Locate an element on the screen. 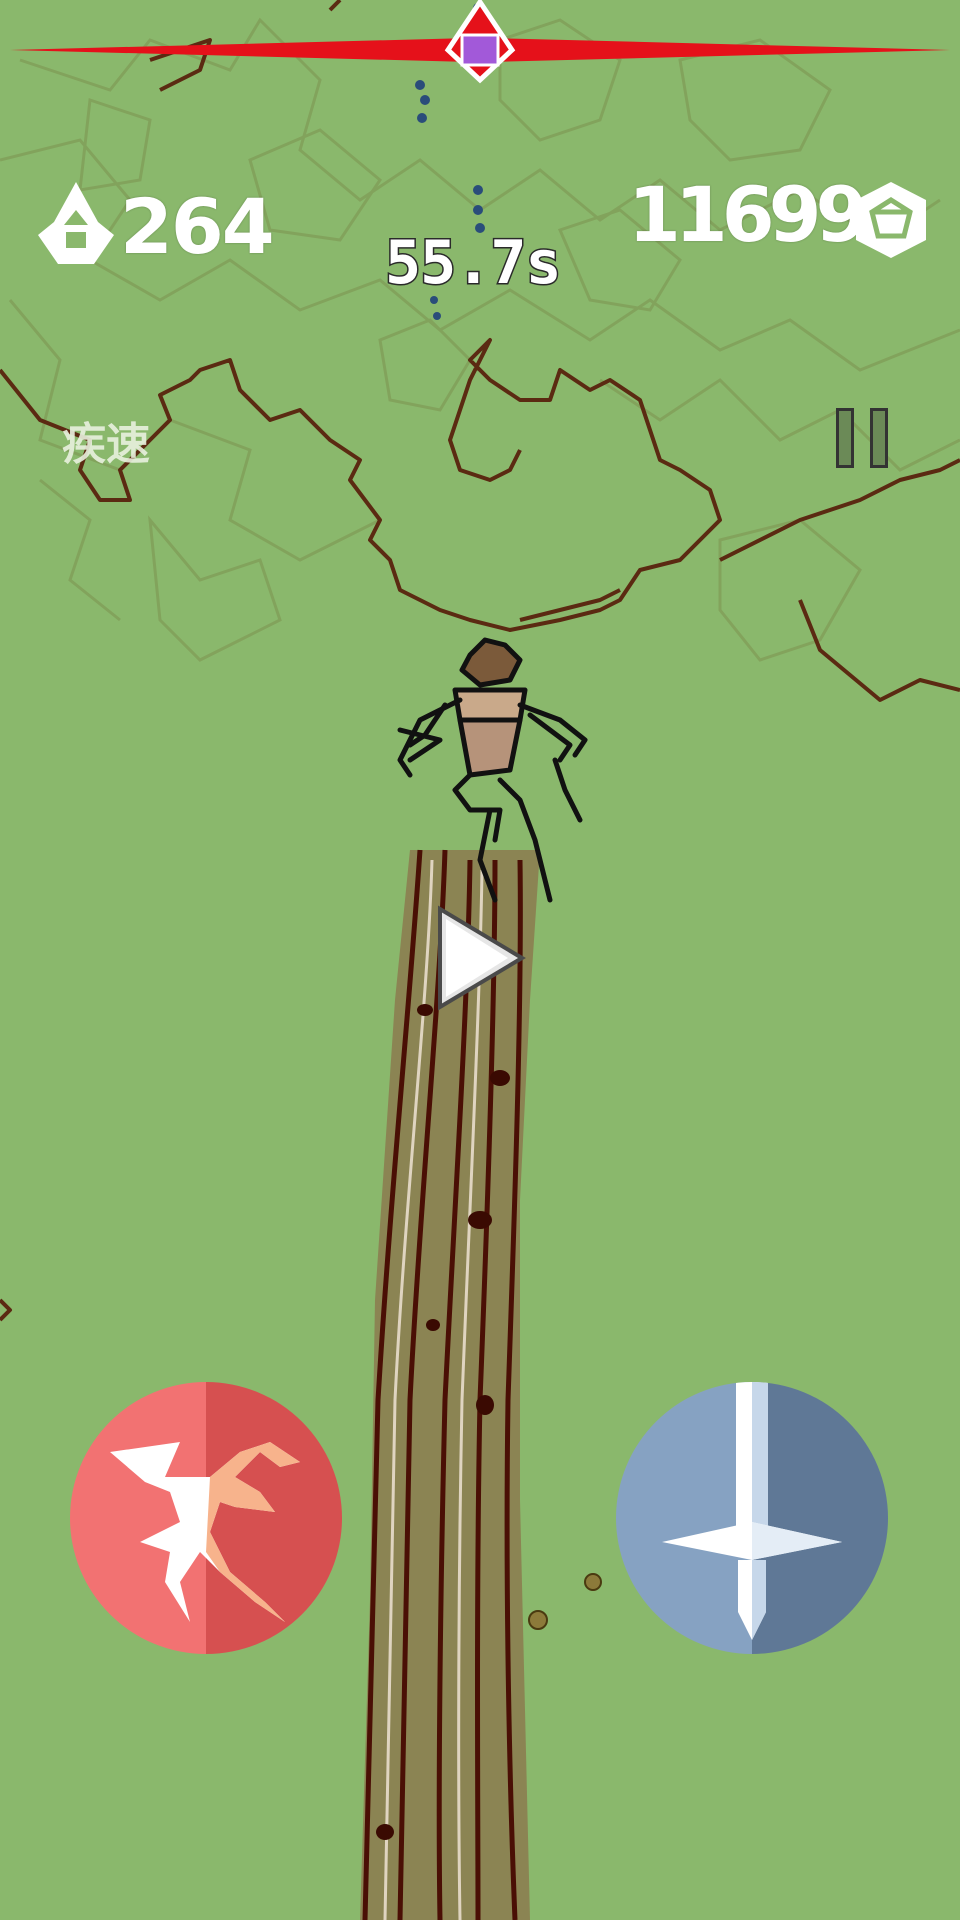 The width and height of the screenshot is (960, 1920). play-button is located at coordinates (480, 958).